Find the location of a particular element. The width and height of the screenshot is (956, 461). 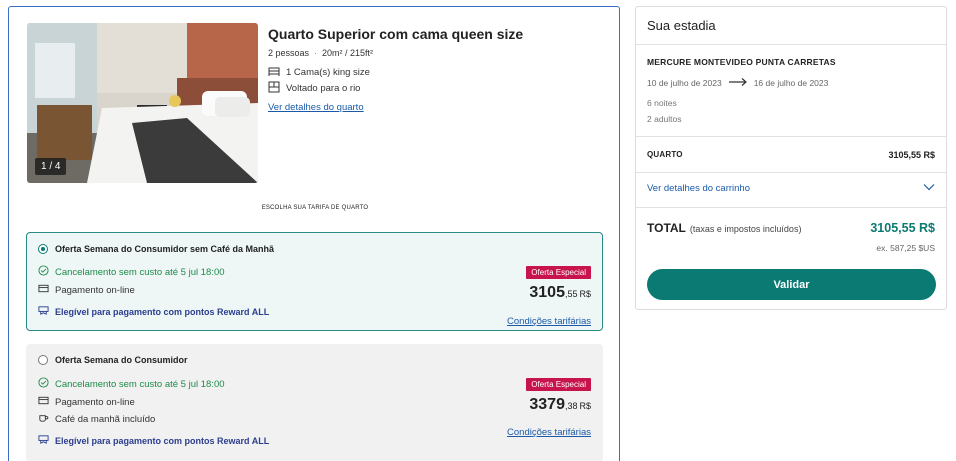

stay-nights: 6 noites is located at coordinates (662, 103).